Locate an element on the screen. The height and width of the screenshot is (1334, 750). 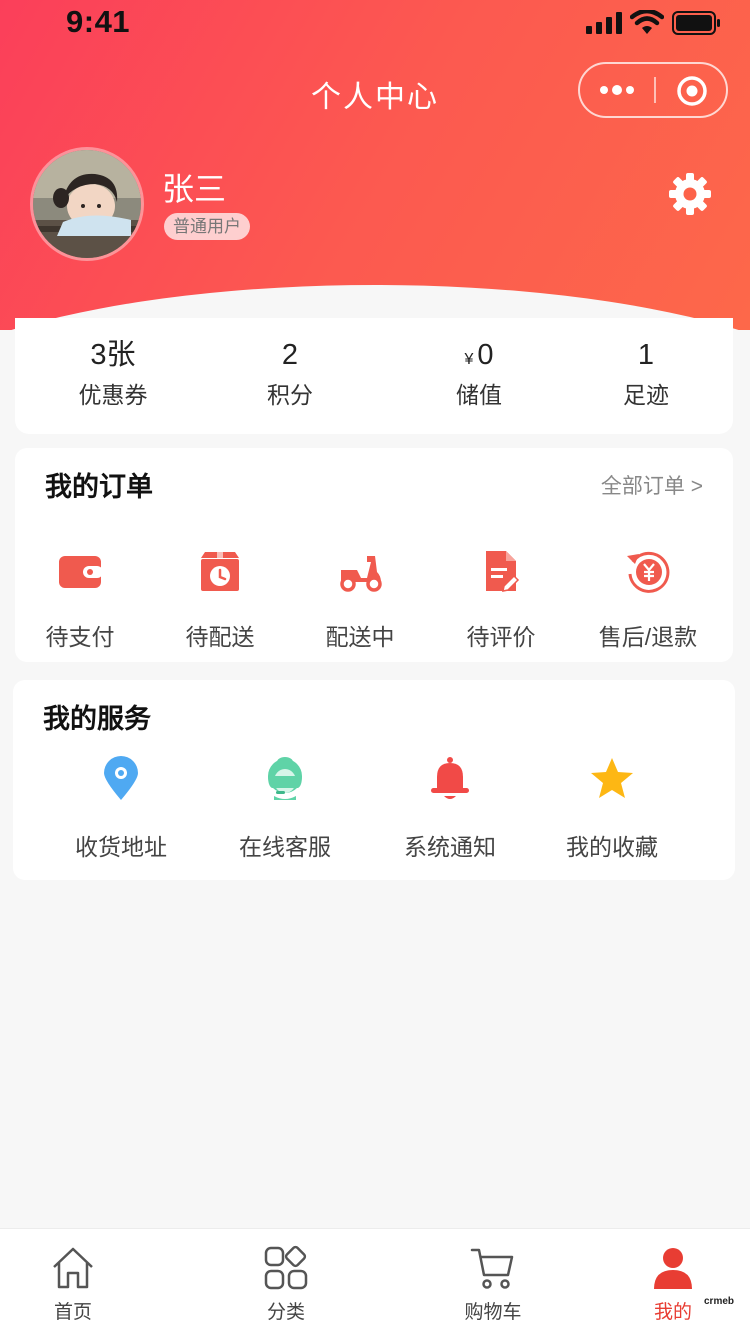
review-document-icon is located at coordinates (503, 571).